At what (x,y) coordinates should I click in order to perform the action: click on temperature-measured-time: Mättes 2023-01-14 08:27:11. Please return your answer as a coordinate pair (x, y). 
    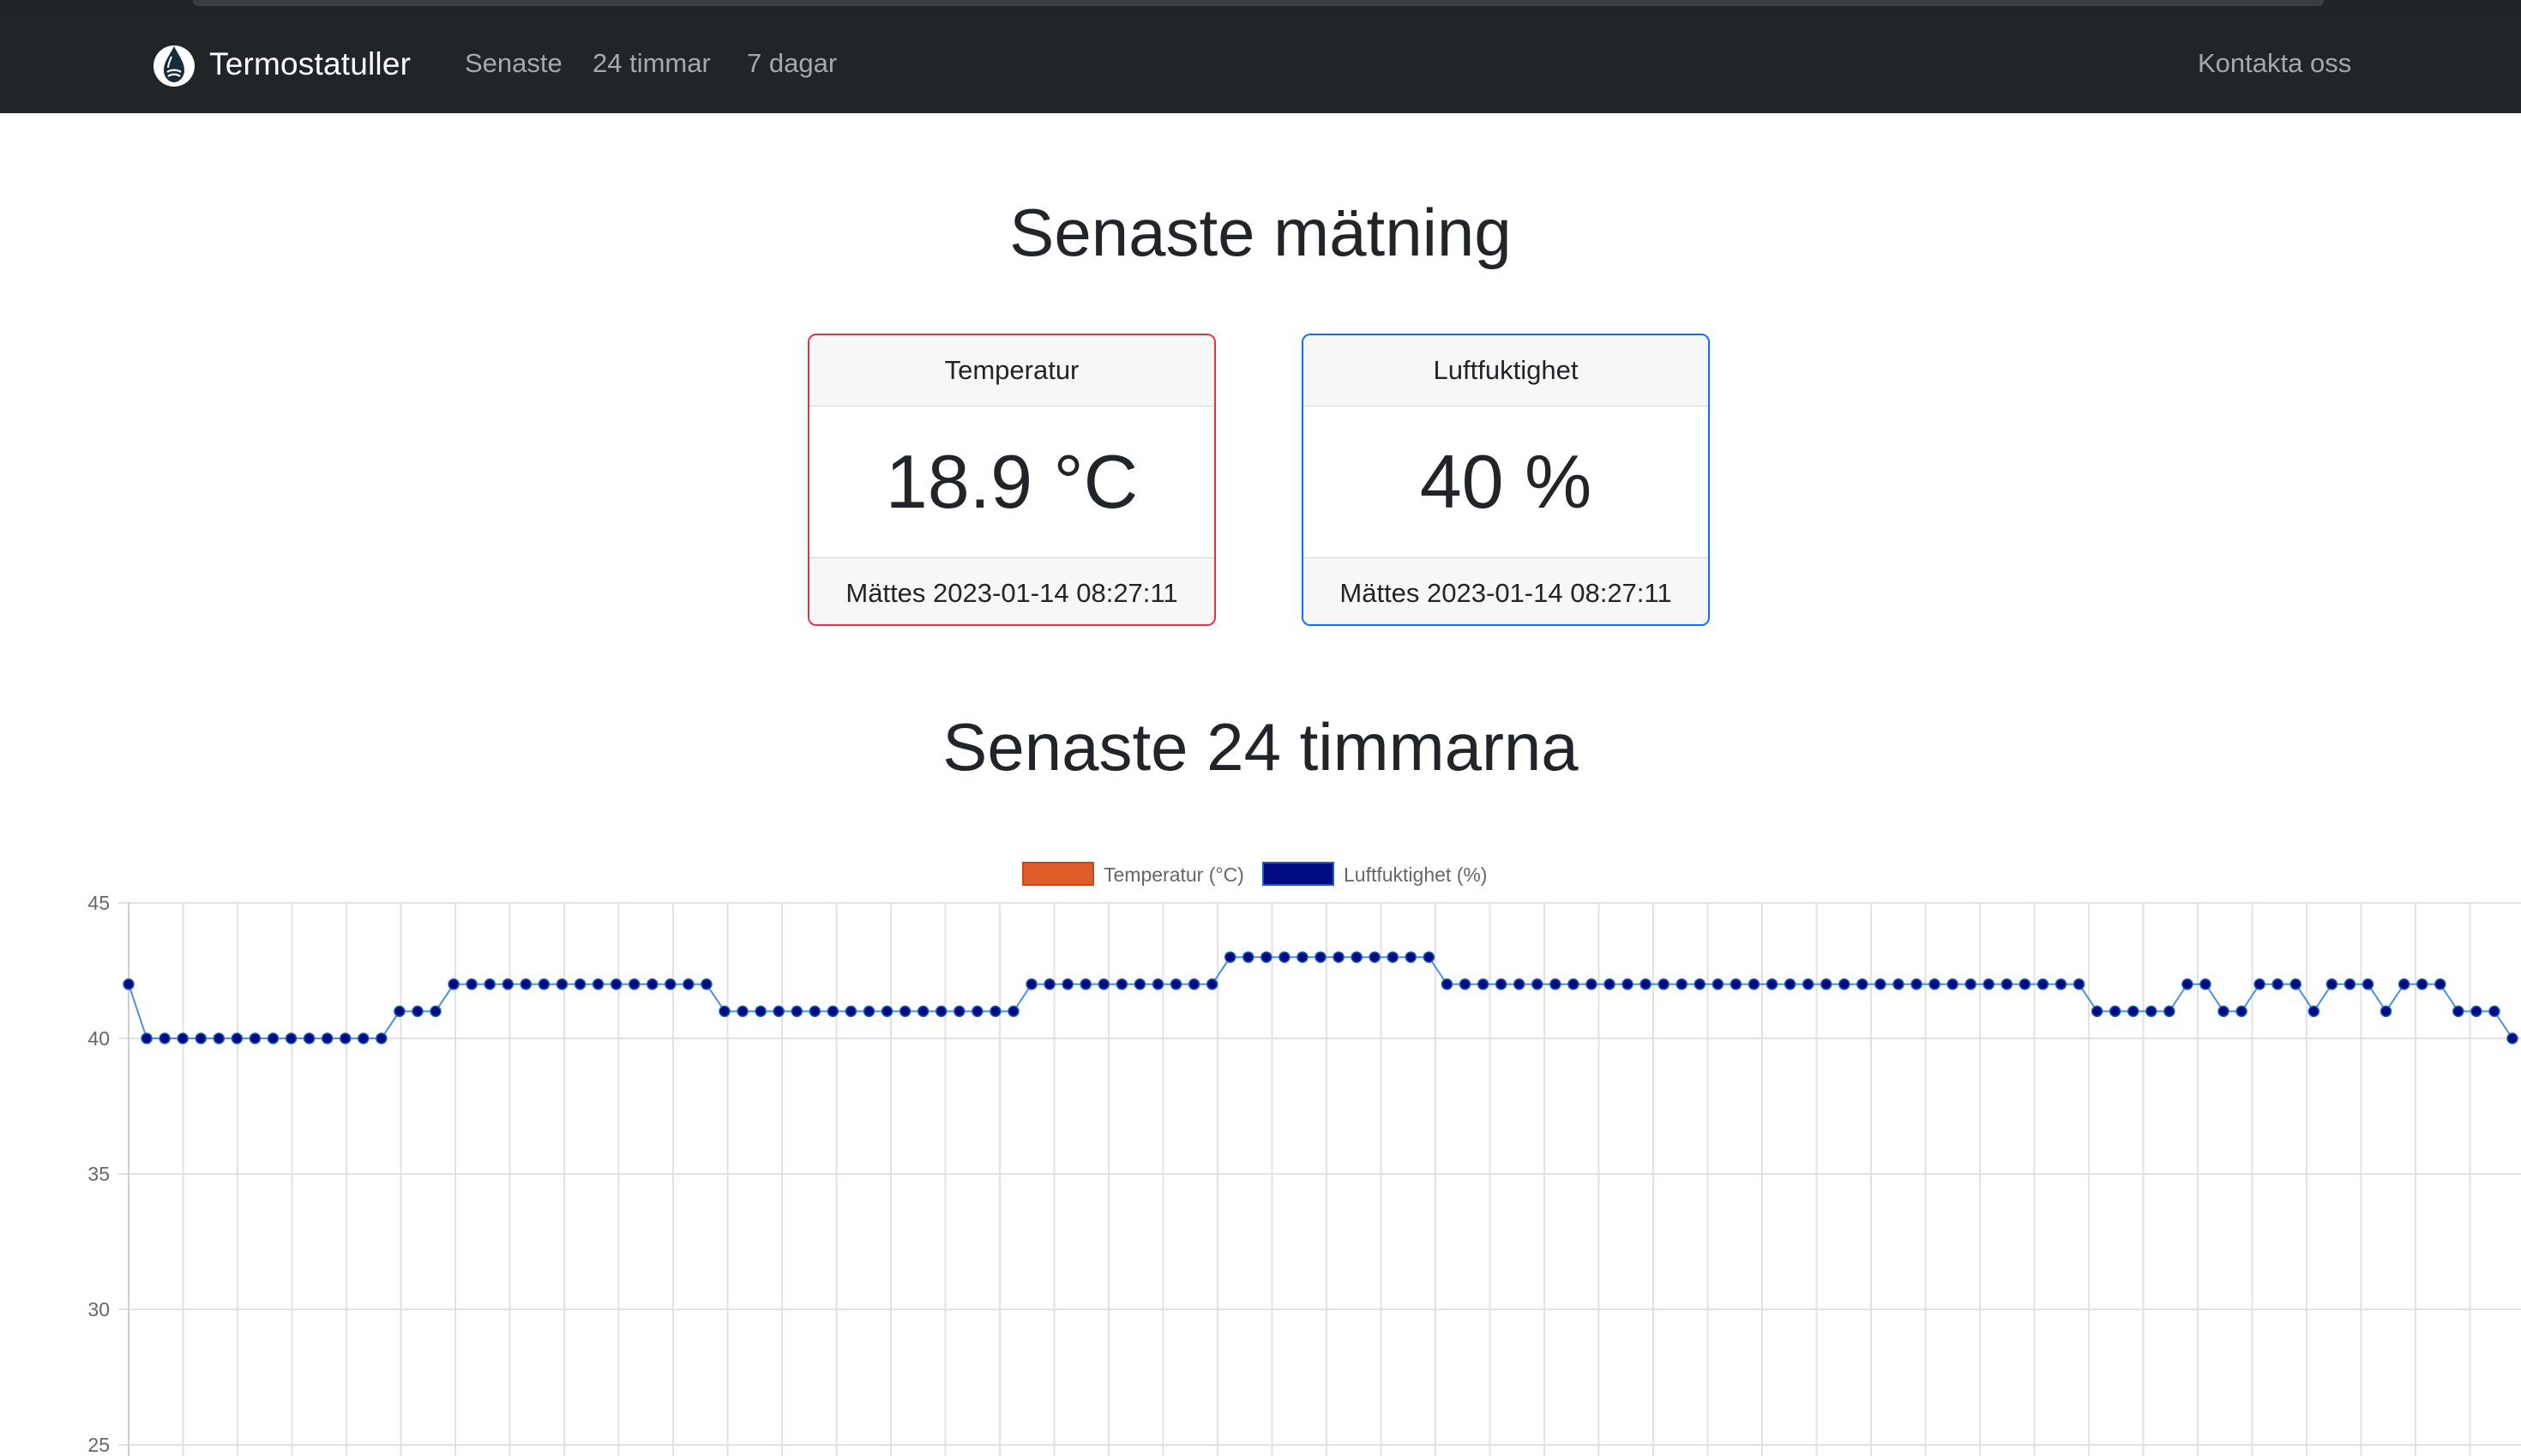
    Looking at the image, I should click on (1012, 590).